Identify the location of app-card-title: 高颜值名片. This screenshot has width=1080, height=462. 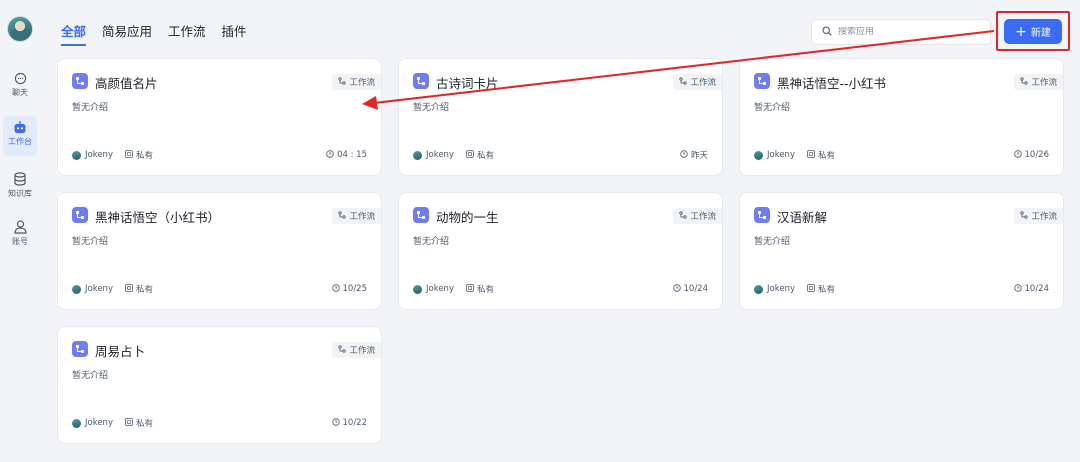
(126, 83).